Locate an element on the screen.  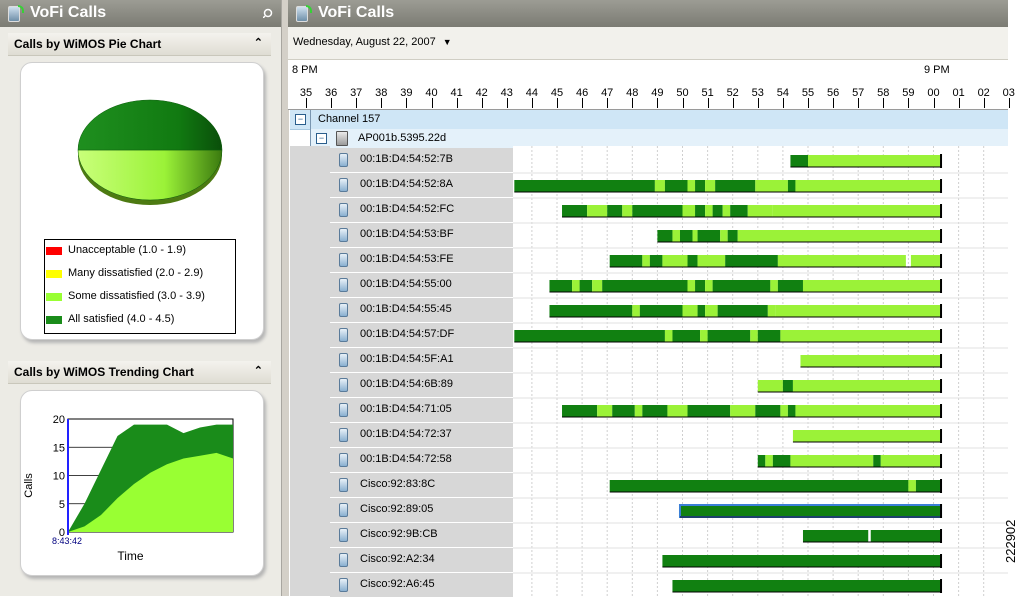
date-selector: Wednesday, August 22, 2007 ▼ is located at coordinates (372, 42).